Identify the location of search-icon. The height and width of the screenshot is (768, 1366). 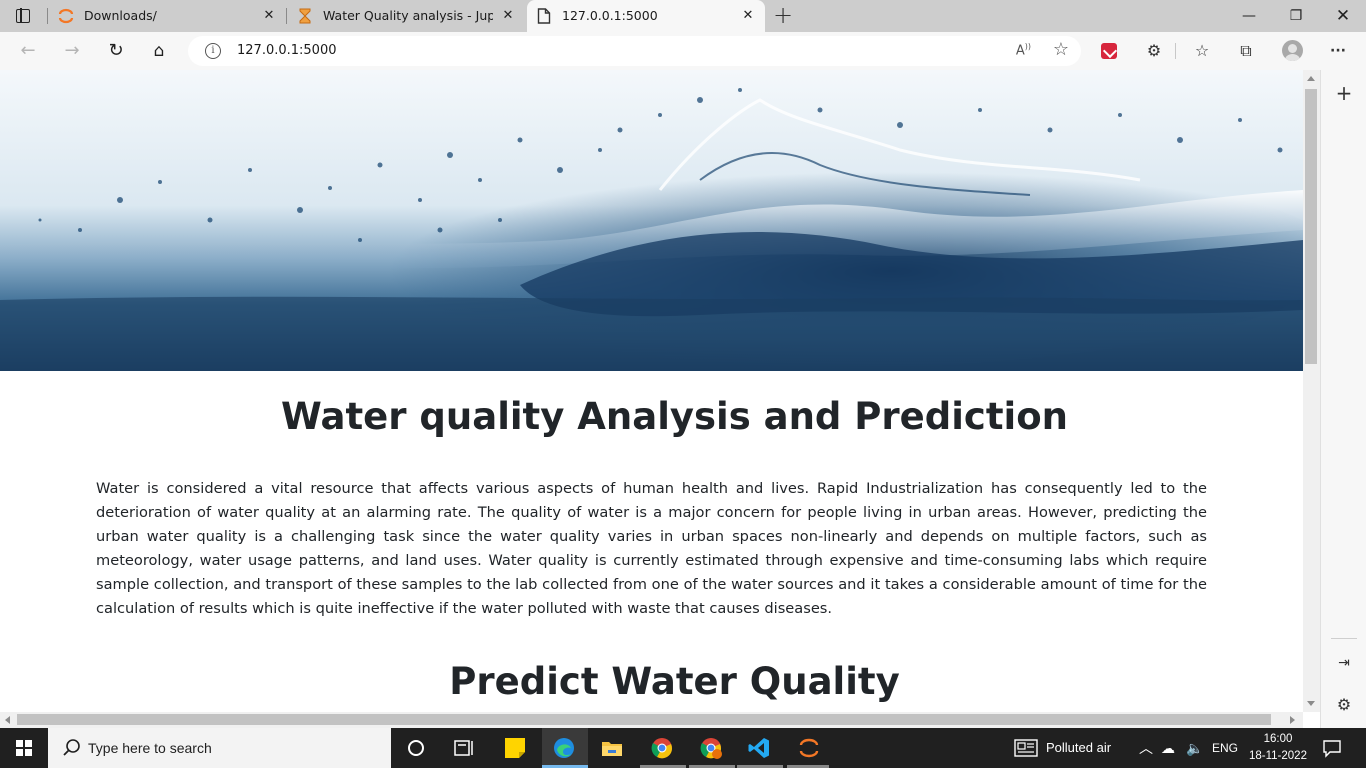
(71, 747).